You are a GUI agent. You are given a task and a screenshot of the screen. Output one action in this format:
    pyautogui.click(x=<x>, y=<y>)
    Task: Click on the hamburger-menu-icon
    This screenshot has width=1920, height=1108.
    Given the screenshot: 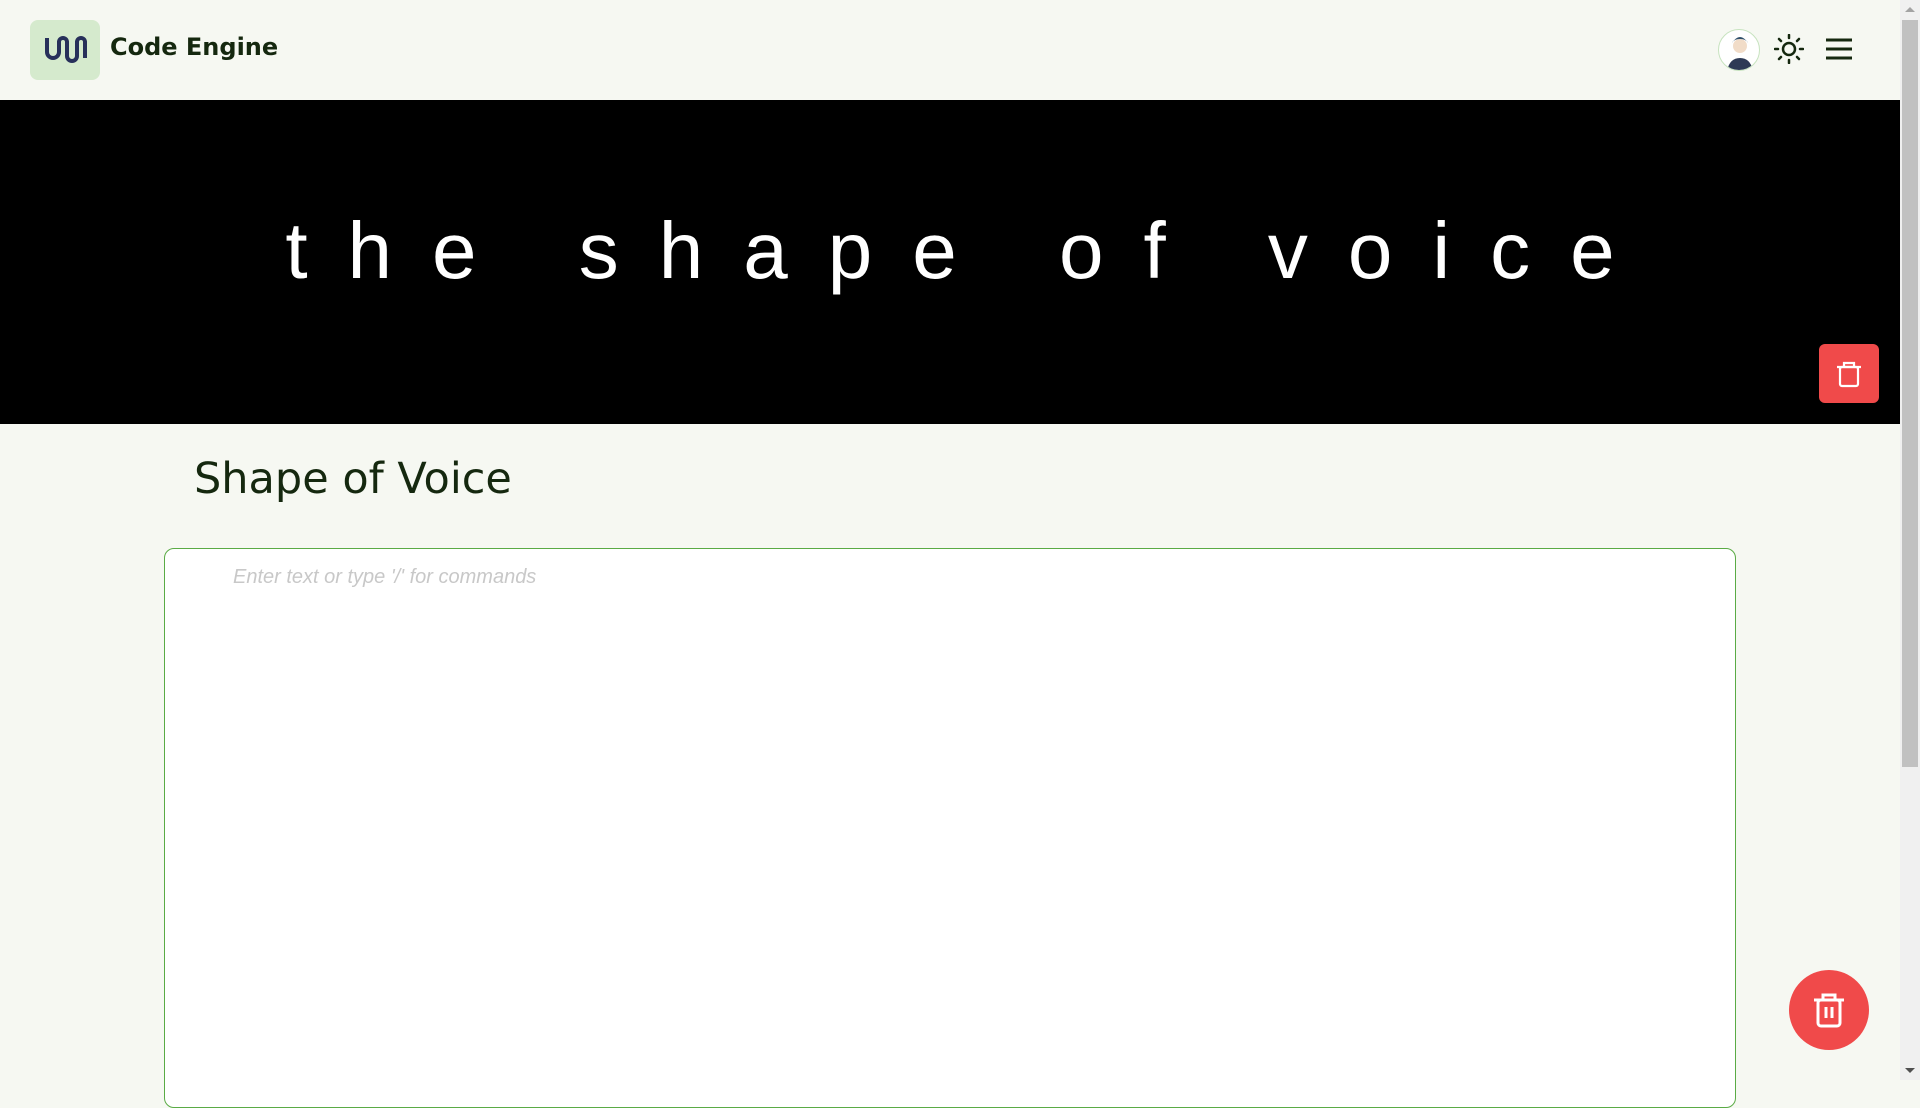 What is the action you would take?
    pyautogui.click(x=1839, y=49)
    